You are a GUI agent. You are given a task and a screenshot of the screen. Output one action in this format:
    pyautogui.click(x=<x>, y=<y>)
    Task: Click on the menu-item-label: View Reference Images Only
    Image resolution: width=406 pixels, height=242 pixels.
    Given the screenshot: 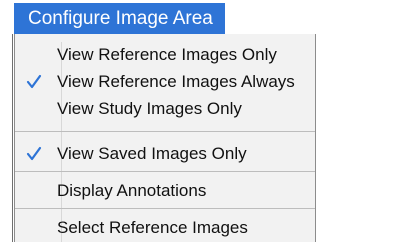 What is the action you would take?
    pyautogui.click(x=167, y=54)
    